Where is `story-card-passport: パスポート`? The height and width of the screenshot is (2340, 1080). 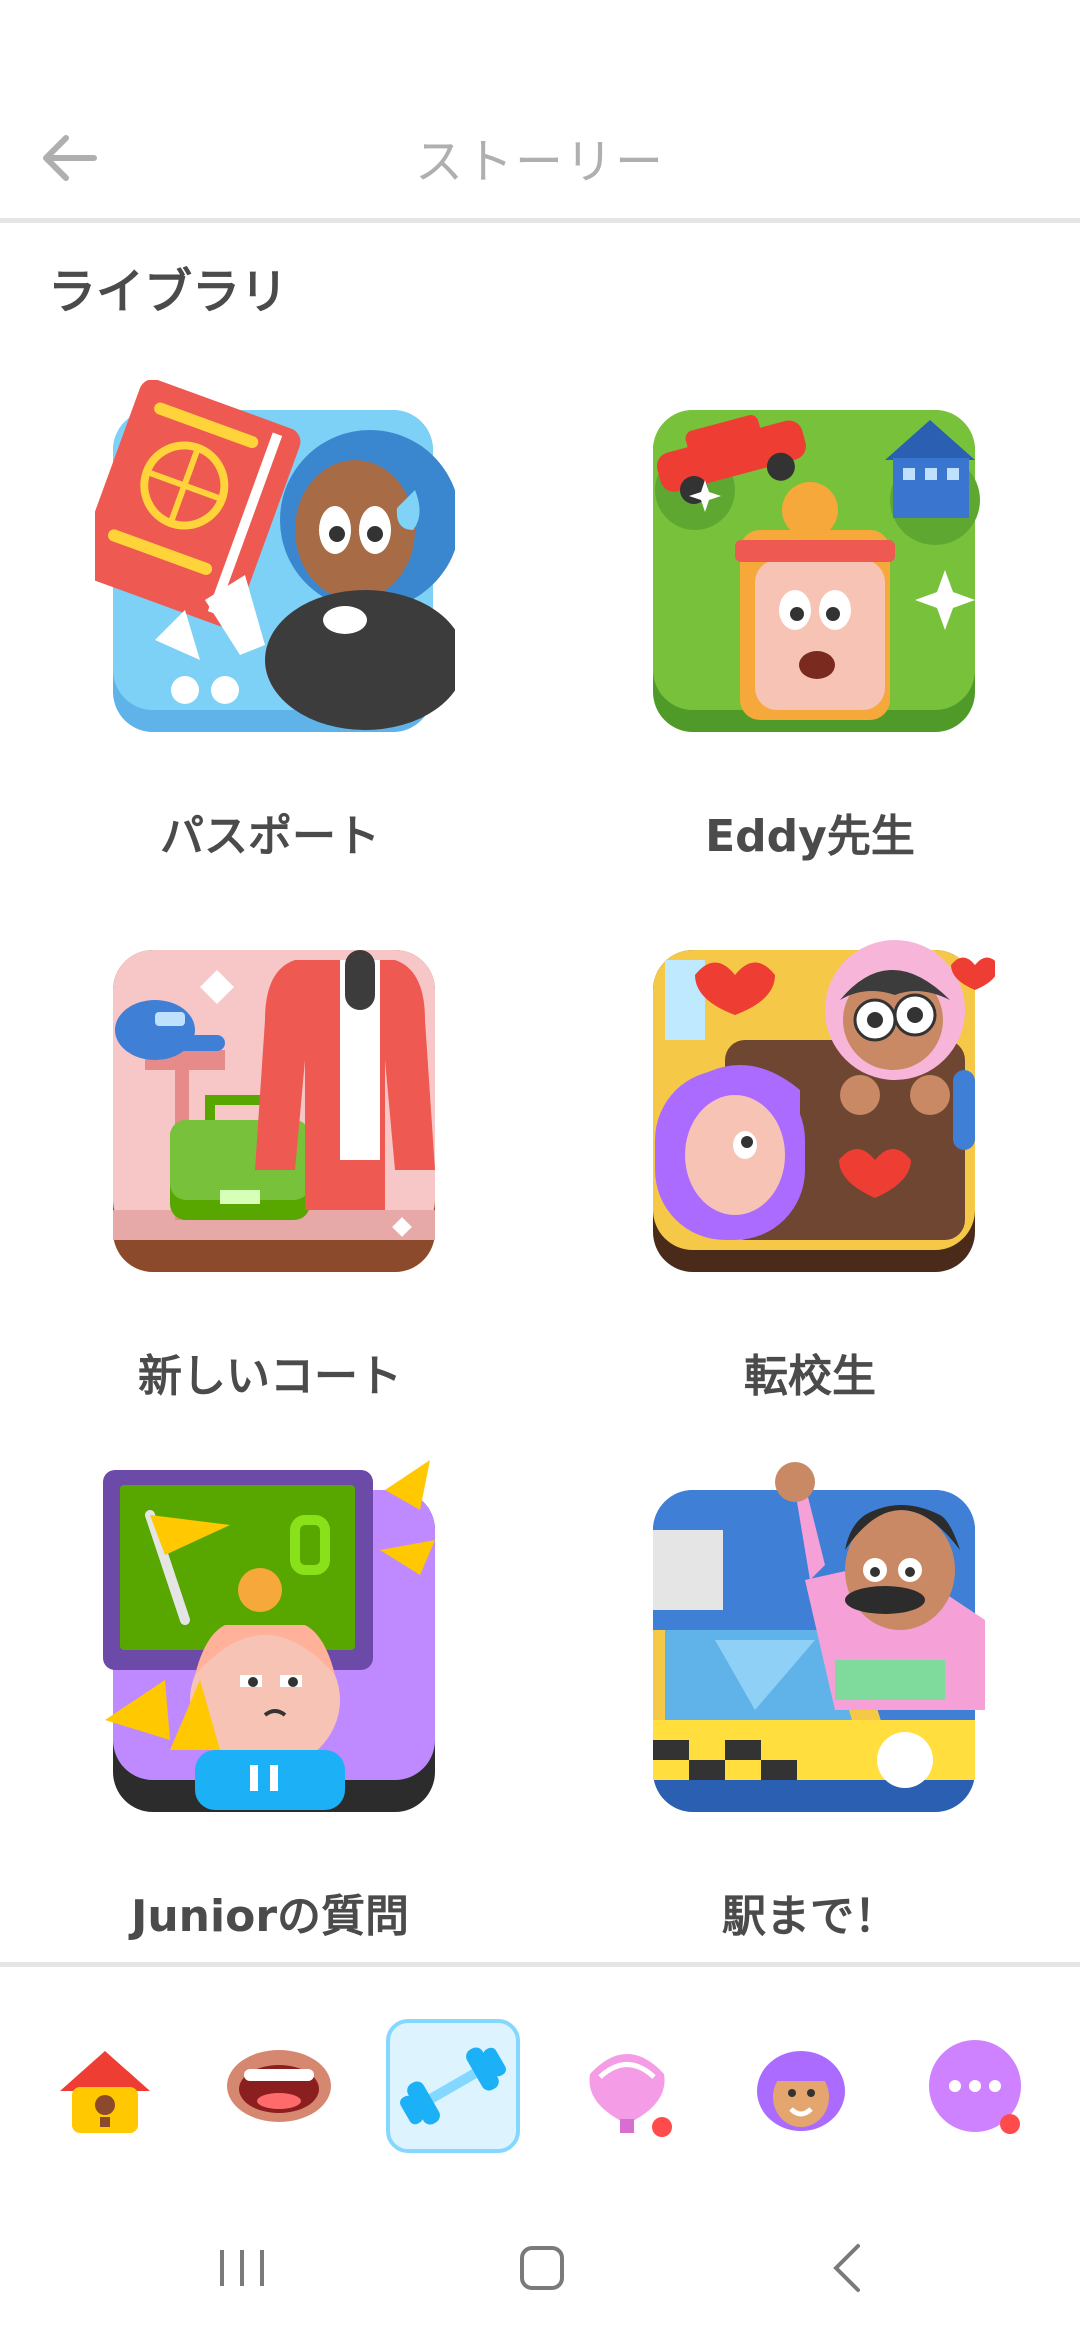 story-card-passport: パスポート is located at coordinates (270, 630).